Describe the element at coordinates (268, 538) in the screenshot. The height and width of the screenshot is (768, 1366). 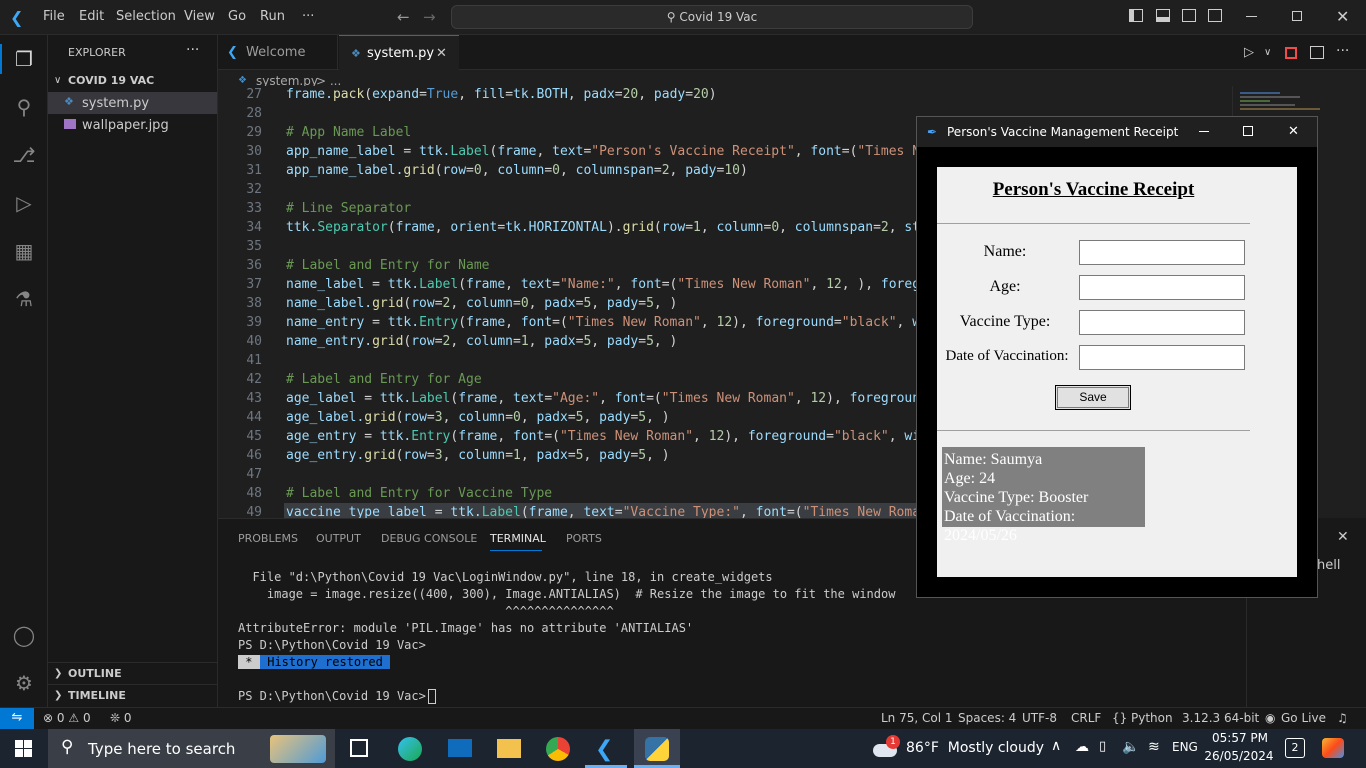
I see `tab-problems: PROBLEMS` at that location.